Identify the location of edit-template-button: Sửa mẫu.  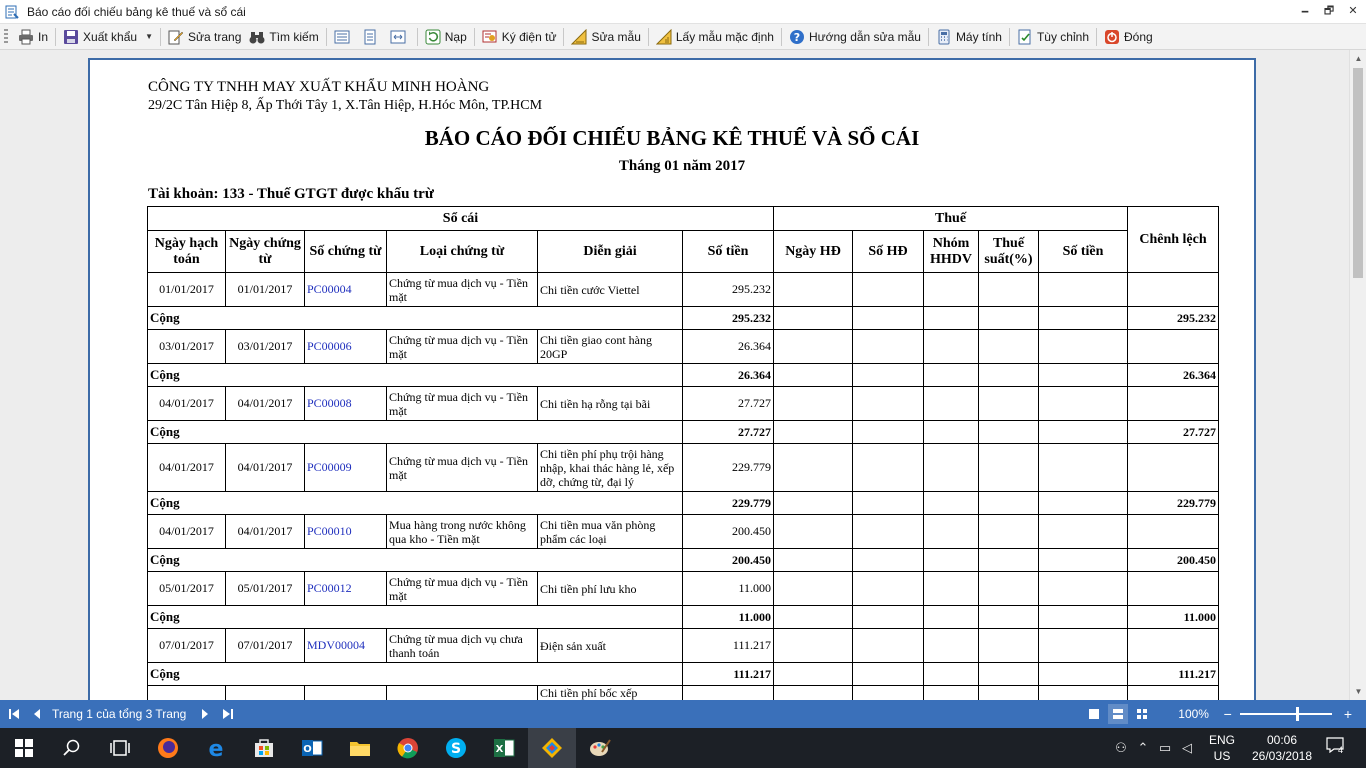
(605, 37).